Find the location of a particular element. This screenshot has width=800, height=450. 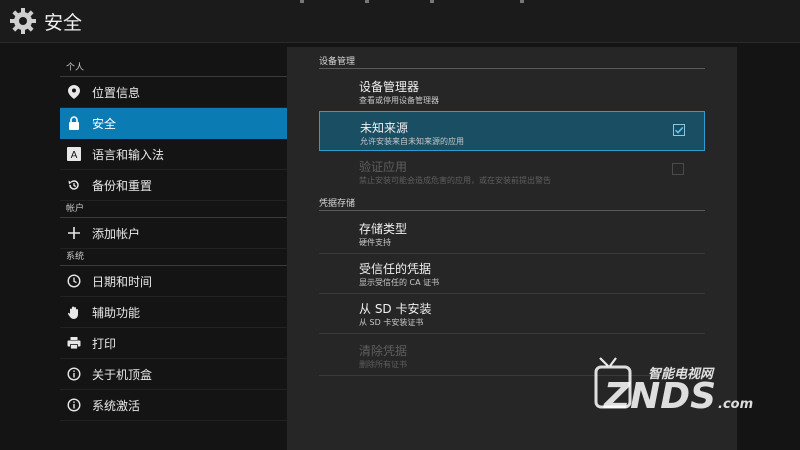

pref-summary: 显示受信任的 CA 证书 is located at coordinates (399, 282).